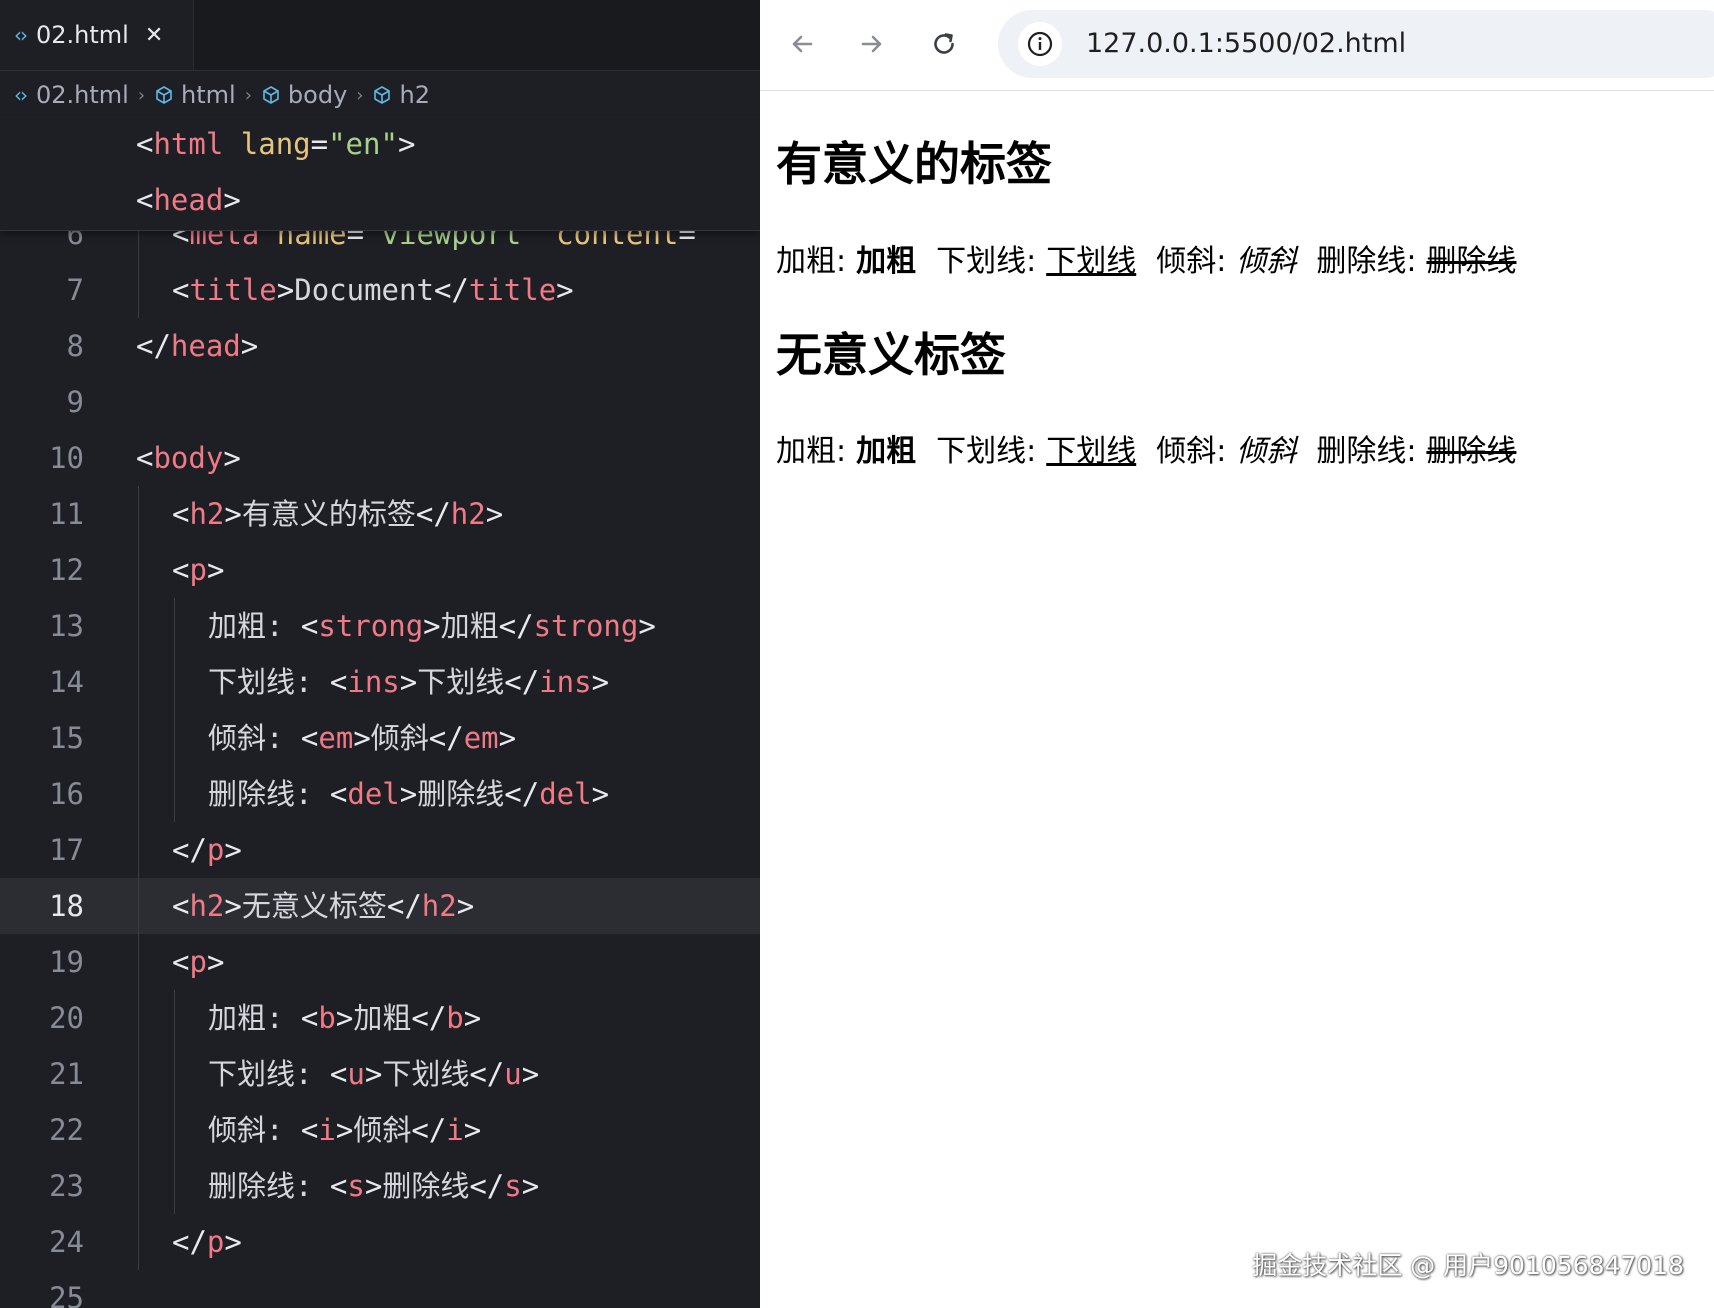 This screenshot has height=1308, width=1714. Describe the element at coordinates (1471, 451) in the screenshot. I see `s-text: 删除线` at that location.